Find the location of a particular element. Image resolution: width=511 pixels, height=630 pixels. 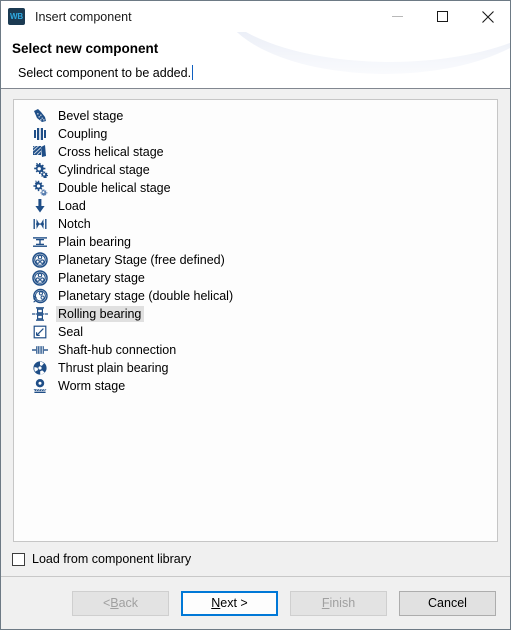

seal-icon is located at coordinates (40, 332).